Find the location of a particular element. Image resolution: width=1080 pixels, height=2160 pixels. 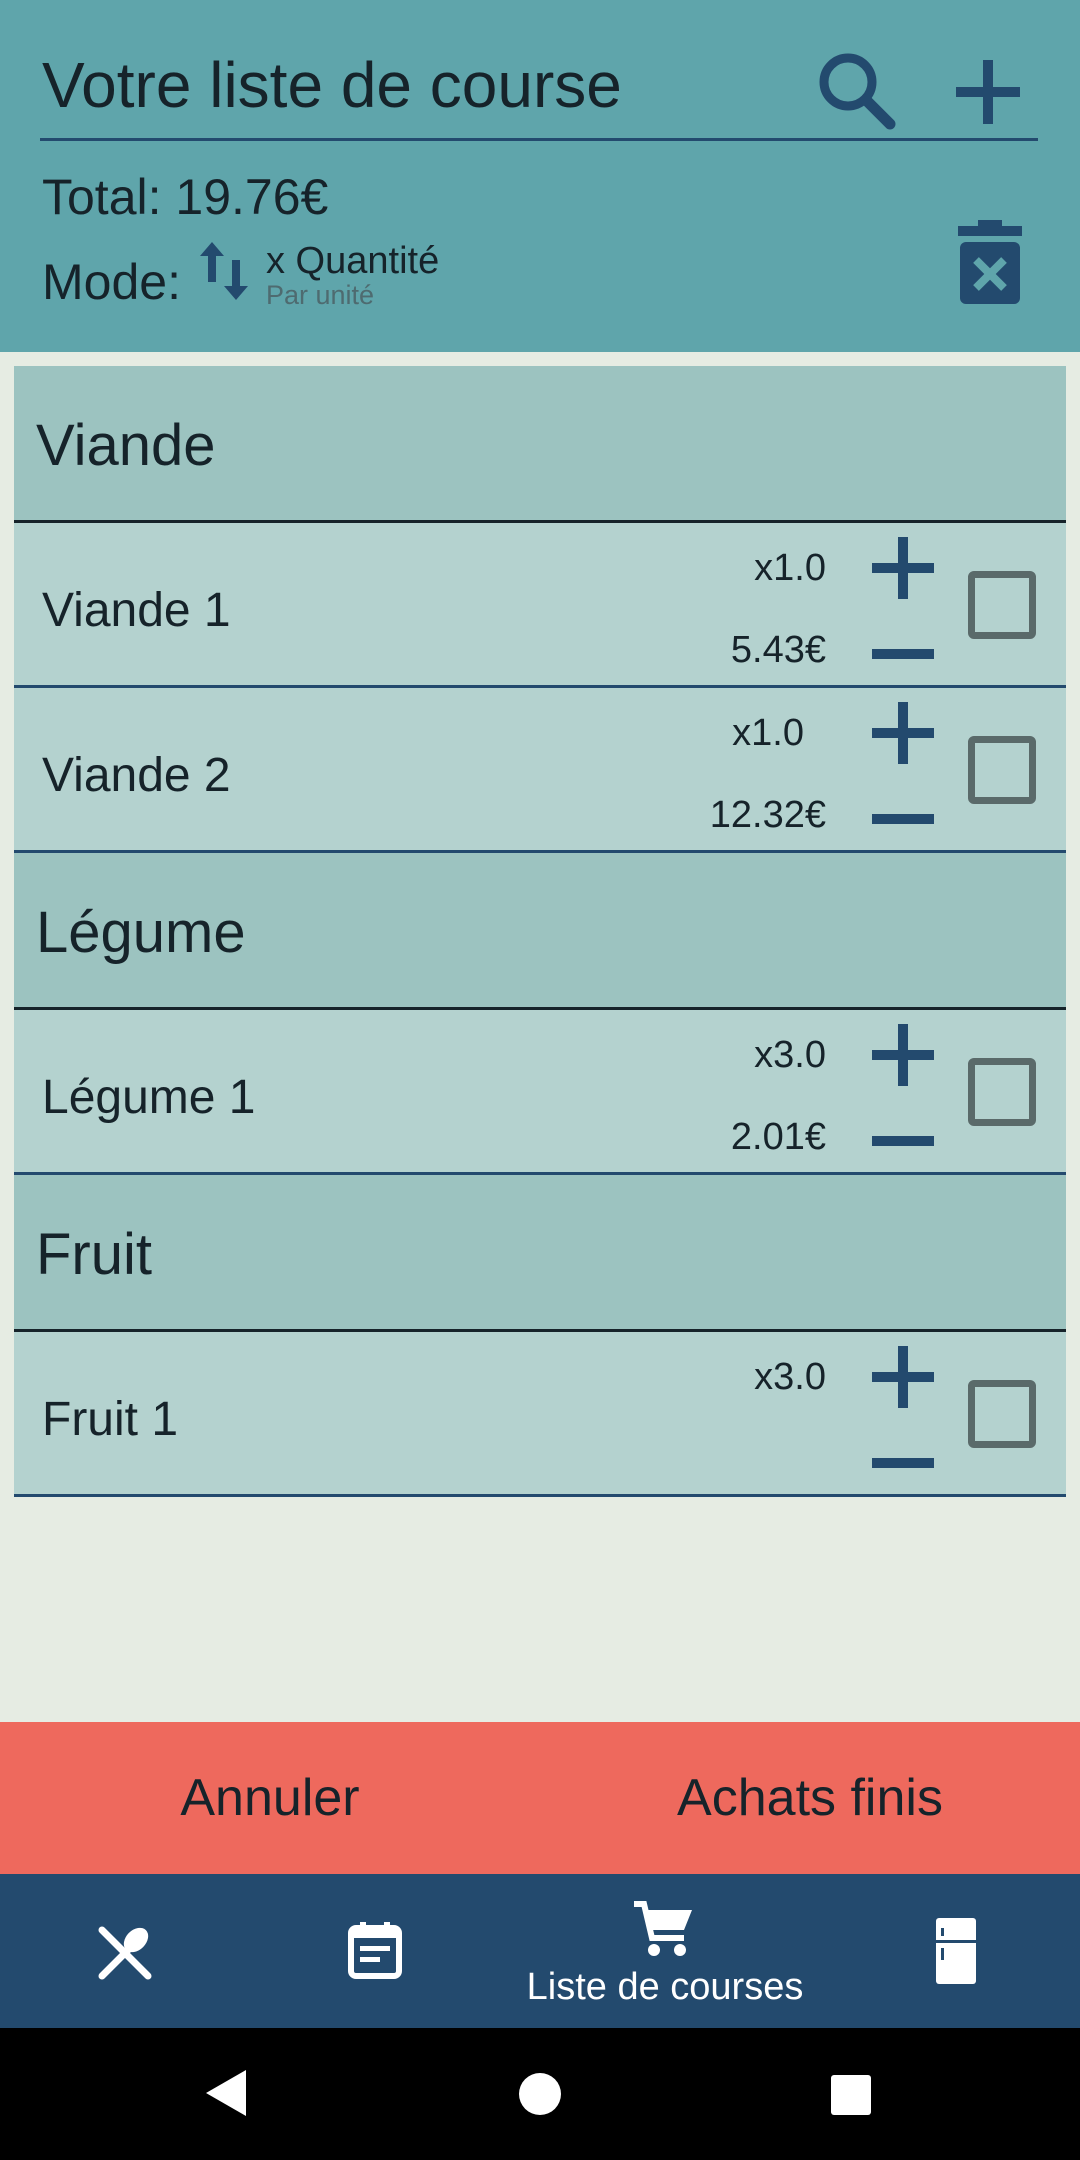

nav-shopping-list: Liste de courses is located at coordinates (665, 1951).